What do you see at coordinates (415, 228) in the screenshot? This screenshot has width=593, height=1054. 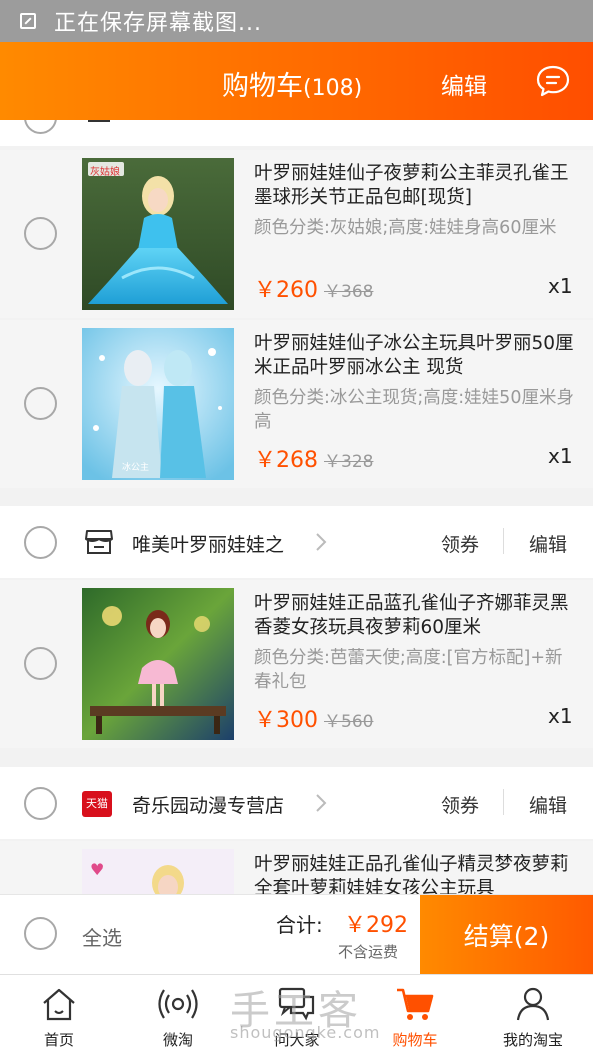 I see `product-spec: 颜色分类:灰姑娘;高度:娃娃身高60厘米` at bounding box center [415, 228].